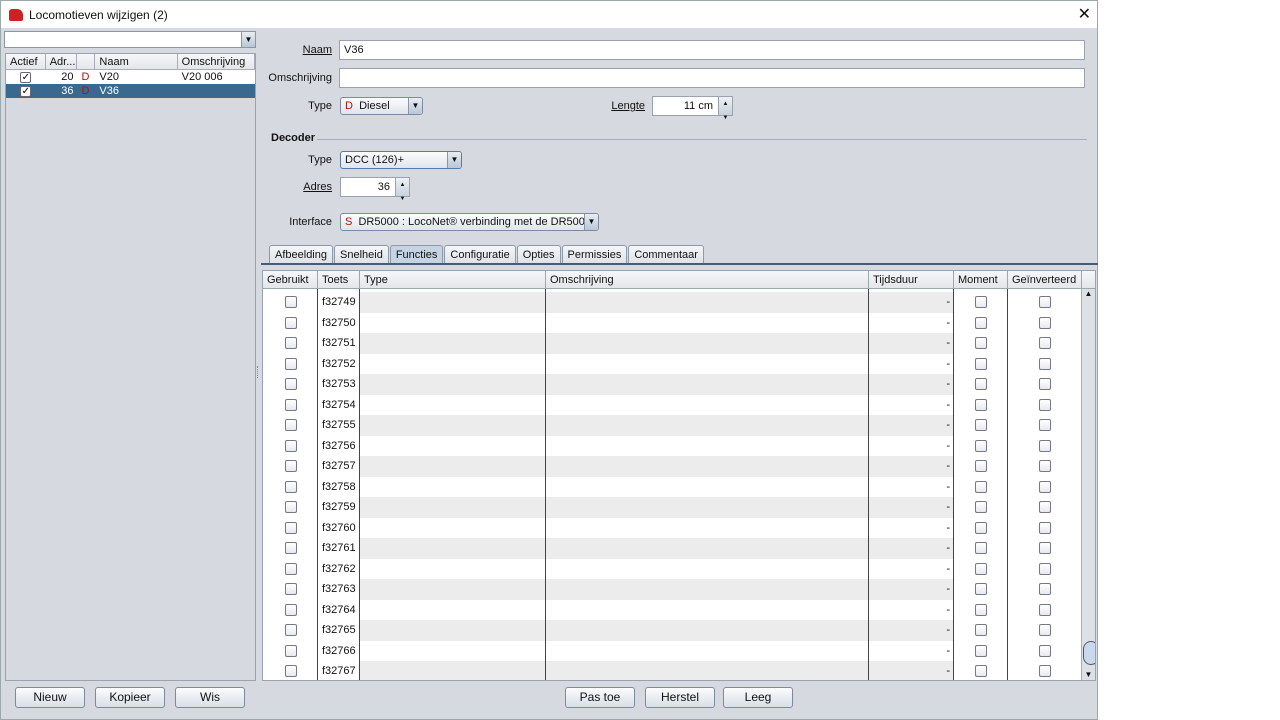  Describe the element at coordinates (1084, 14) in the screenshot. I see `close-icon: ✕` at that location.